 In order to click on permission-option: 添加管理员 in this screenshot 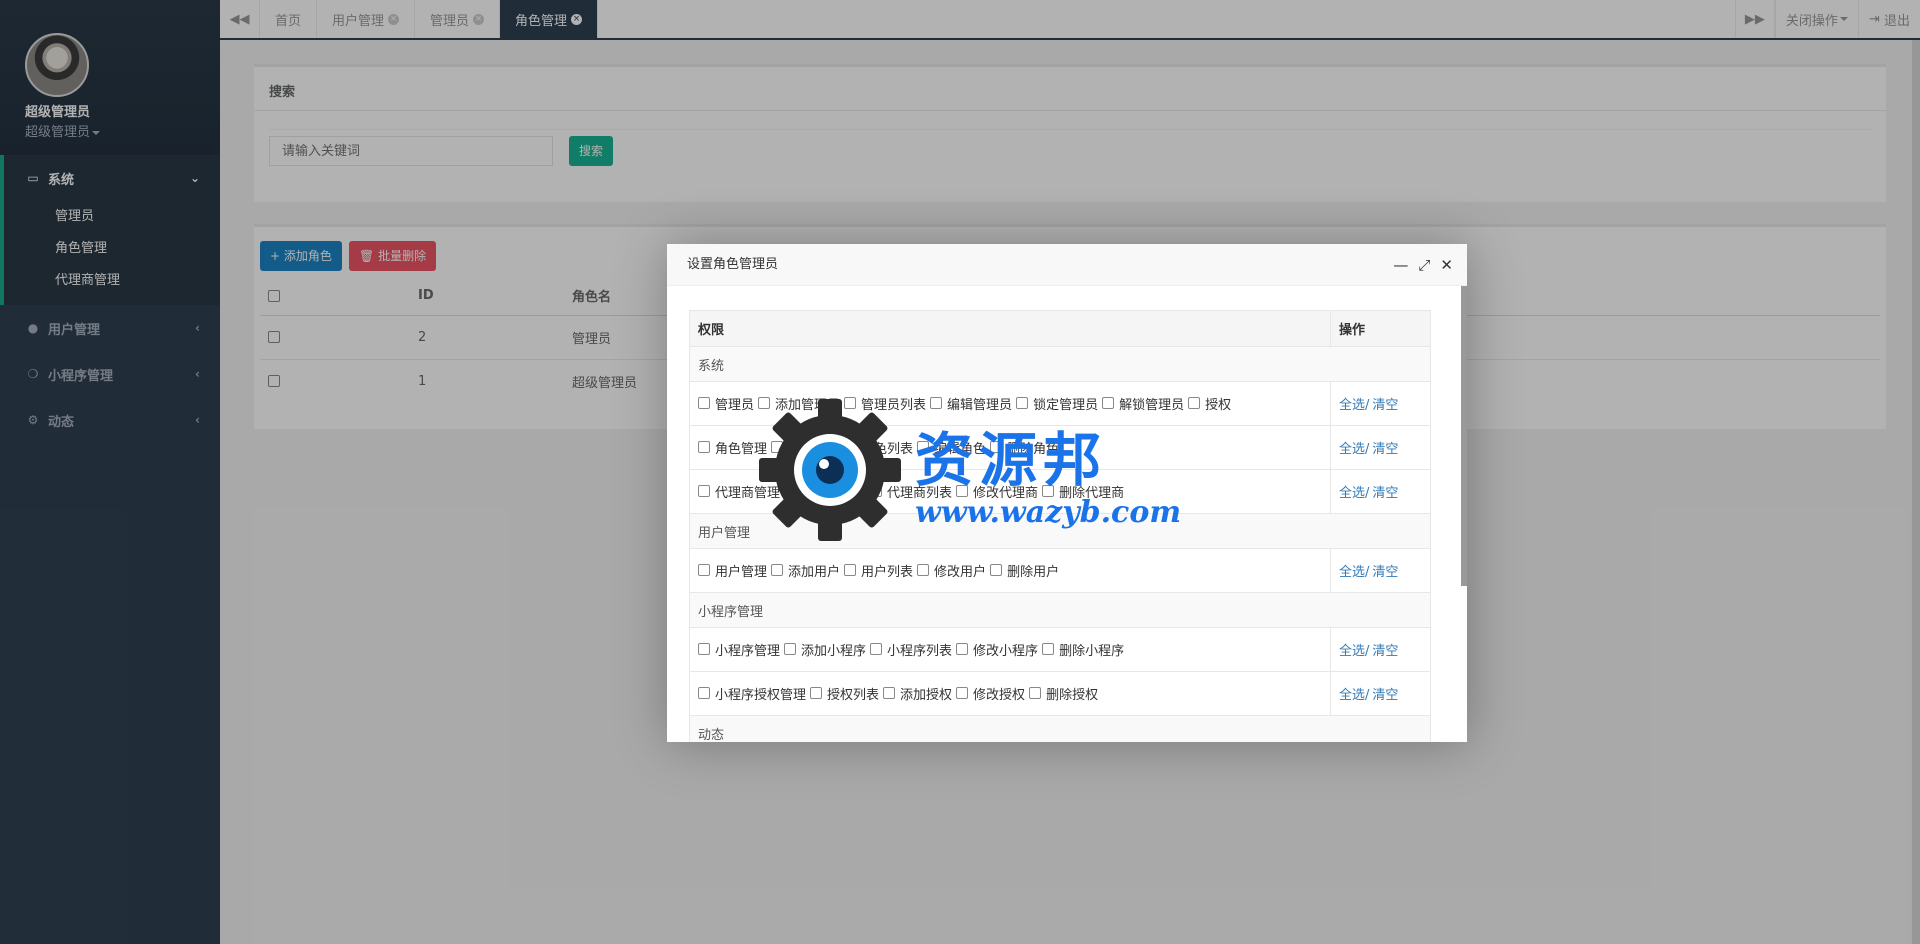, I will do `click(799, 403)`.